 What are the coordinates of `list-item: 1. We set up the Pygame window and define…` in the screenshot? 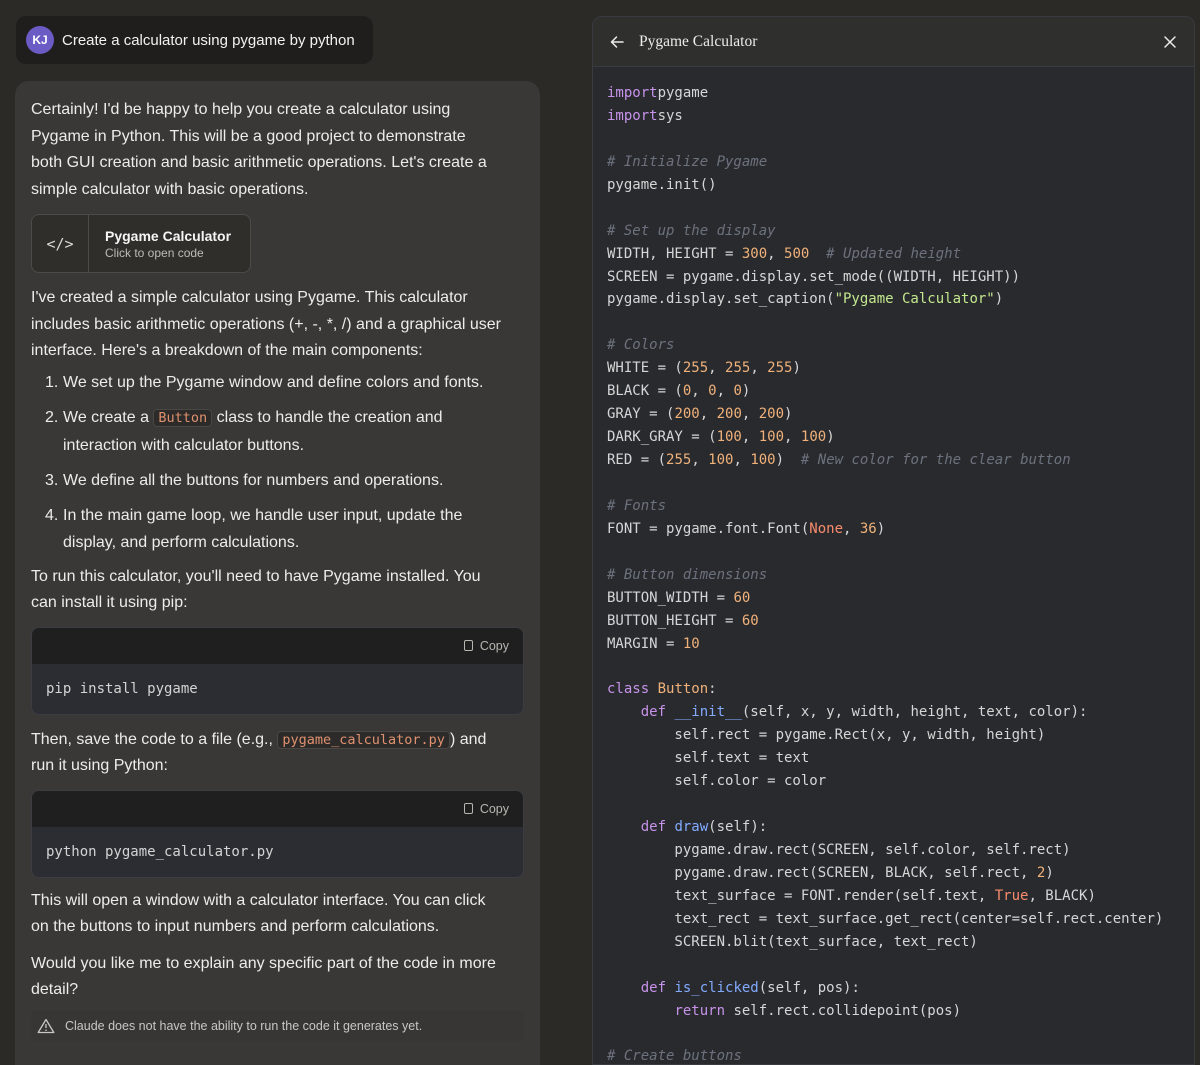 It's located at (264, 382).